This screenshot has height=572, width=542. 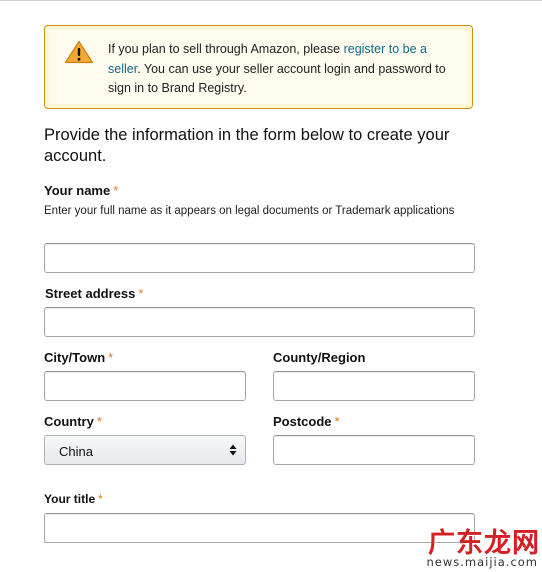 I want to click on watermark-url: news.maijia.com, so click(x=482, y=562).